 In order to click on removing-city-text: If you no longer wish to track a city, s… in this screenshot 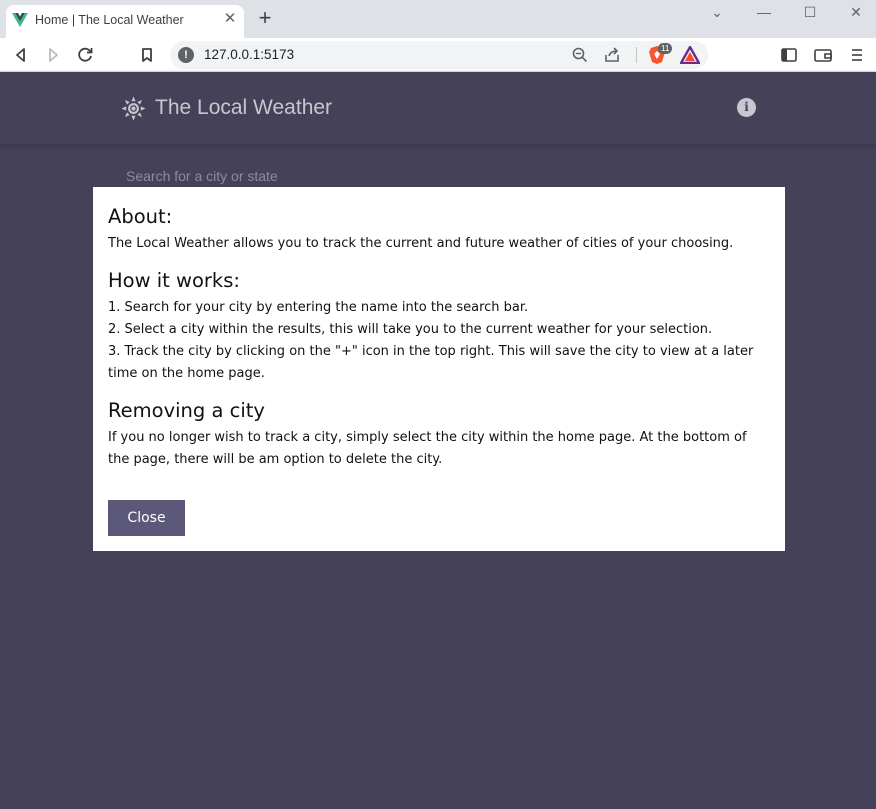, I will do `click(427, 448)`.